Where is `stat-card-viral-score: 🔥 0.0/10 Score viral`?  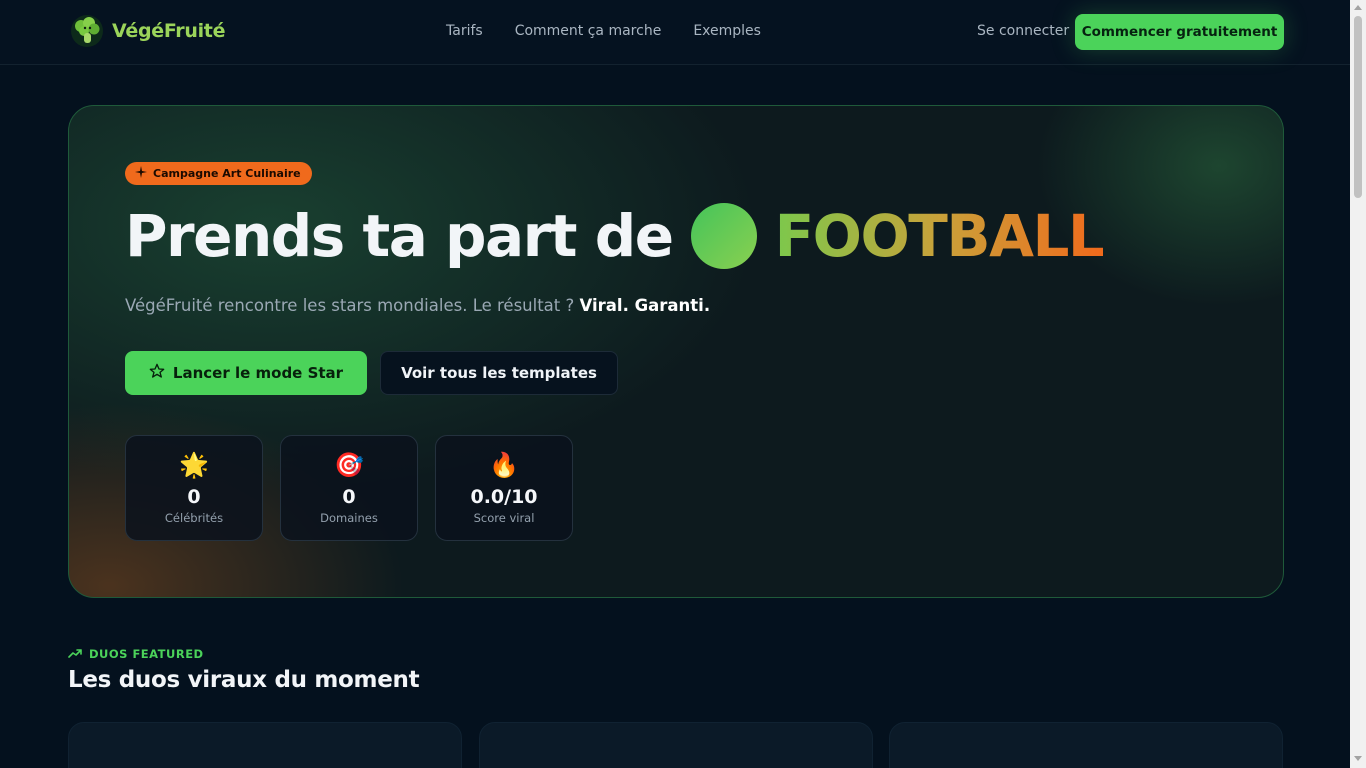
stat-card-viral-score: 🔥 0.0/10 Score viral is located at coordinates (504, 488).